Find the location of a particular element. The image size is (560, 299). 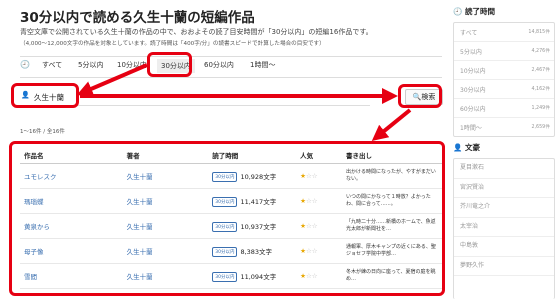

sidebar-time-count: 2,659件 is located at coordinates (540, 127).